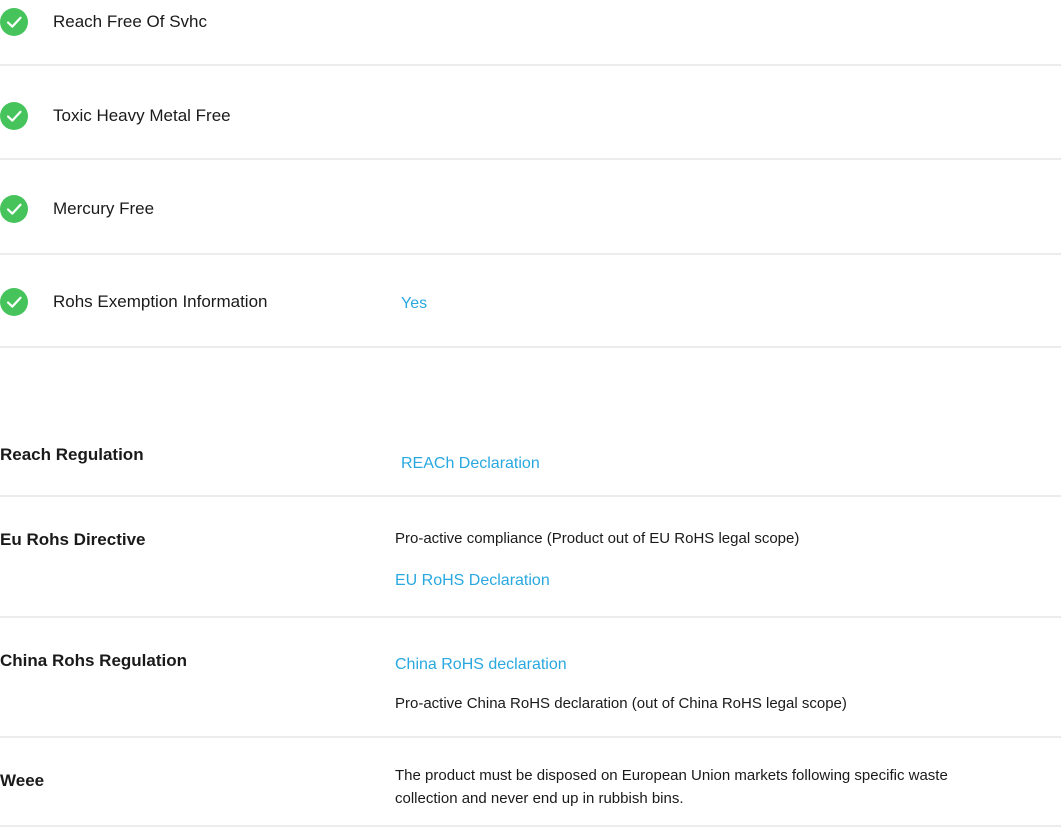 This screenshot has width=1061, height=840. Describe the element at coordinates (481, 665) in the screenshot. I see `china-rohs-declaration-link: China RoHS declaration` at that location.